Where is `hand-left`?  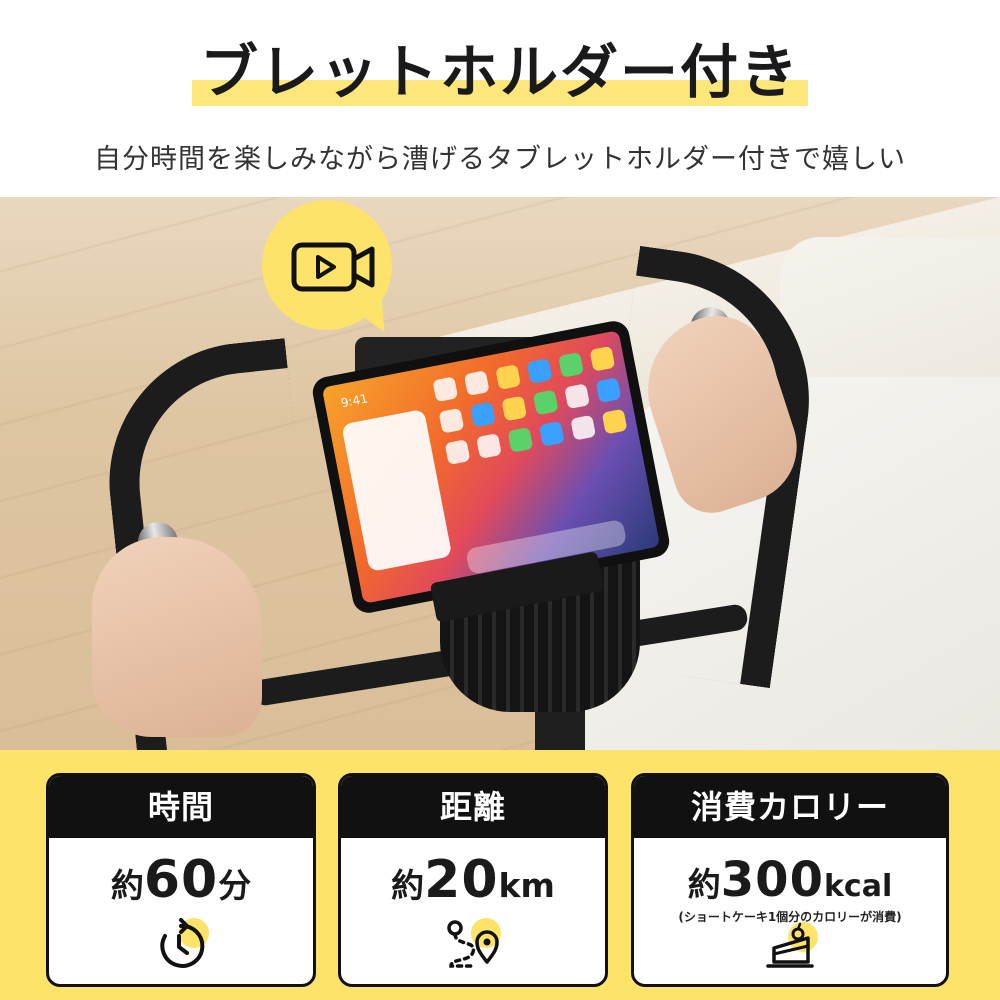 hand-left is located at coordinates (177, 637).